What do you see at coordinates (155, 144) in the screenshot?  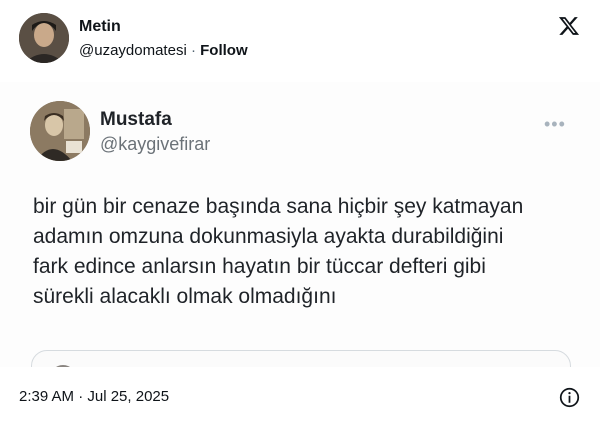 I see `quoted-author-handle: @kaygivefirar` at bounding box center [155, 144].